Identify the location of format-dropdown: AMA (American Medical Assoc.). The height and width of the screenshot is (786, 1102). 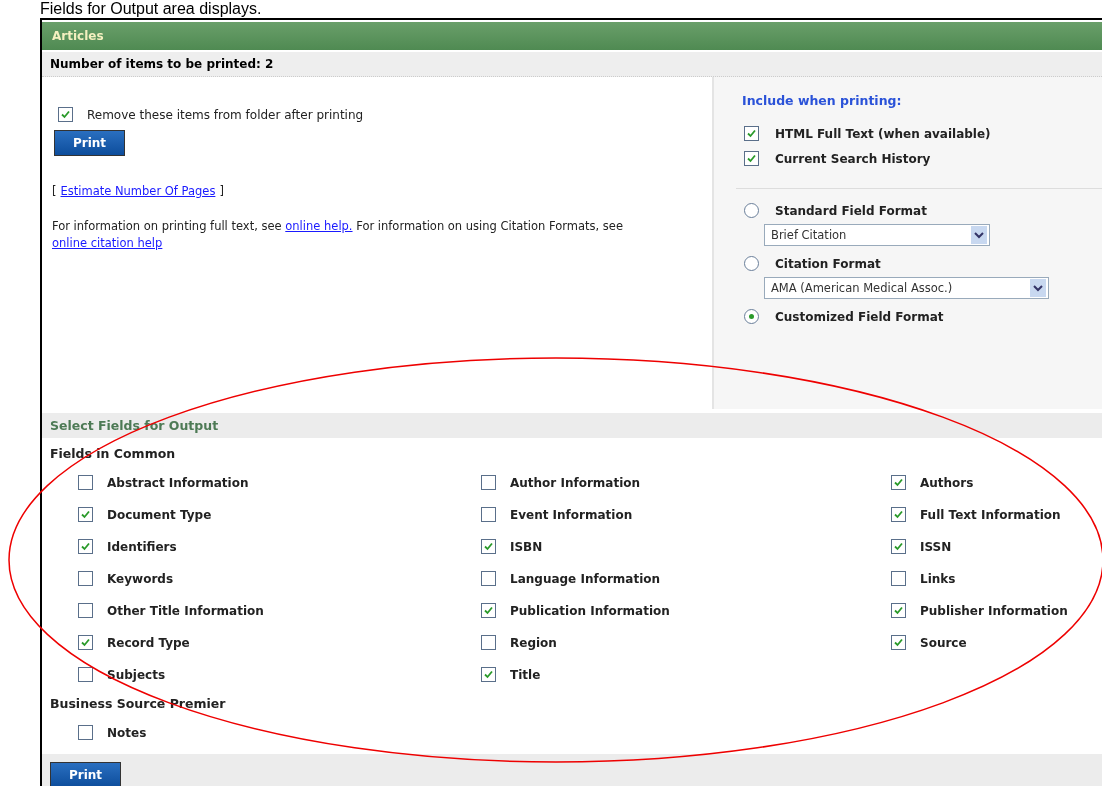
(906, 288).